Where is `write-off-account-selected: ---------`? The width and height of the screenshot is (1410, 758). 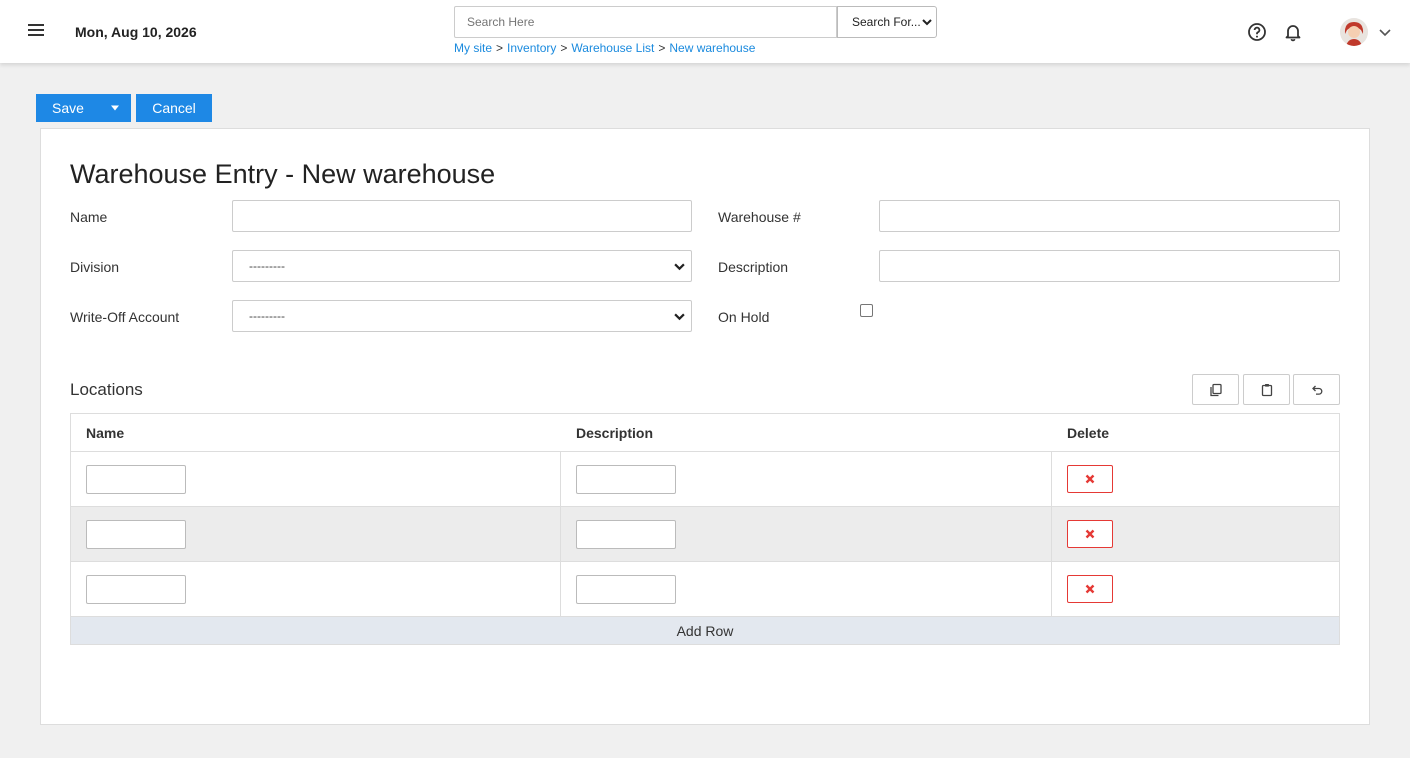
write-off-account-selected: --------- is located at coordinates (267, 316).